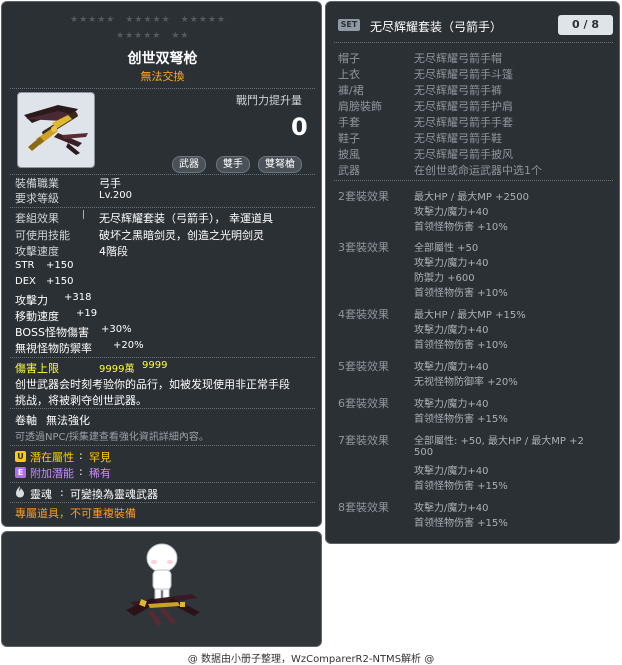  What do you see at coordinates (78, 297) in the screenshot?
I see `stat-value: +318` at bounding box center [78, 297].